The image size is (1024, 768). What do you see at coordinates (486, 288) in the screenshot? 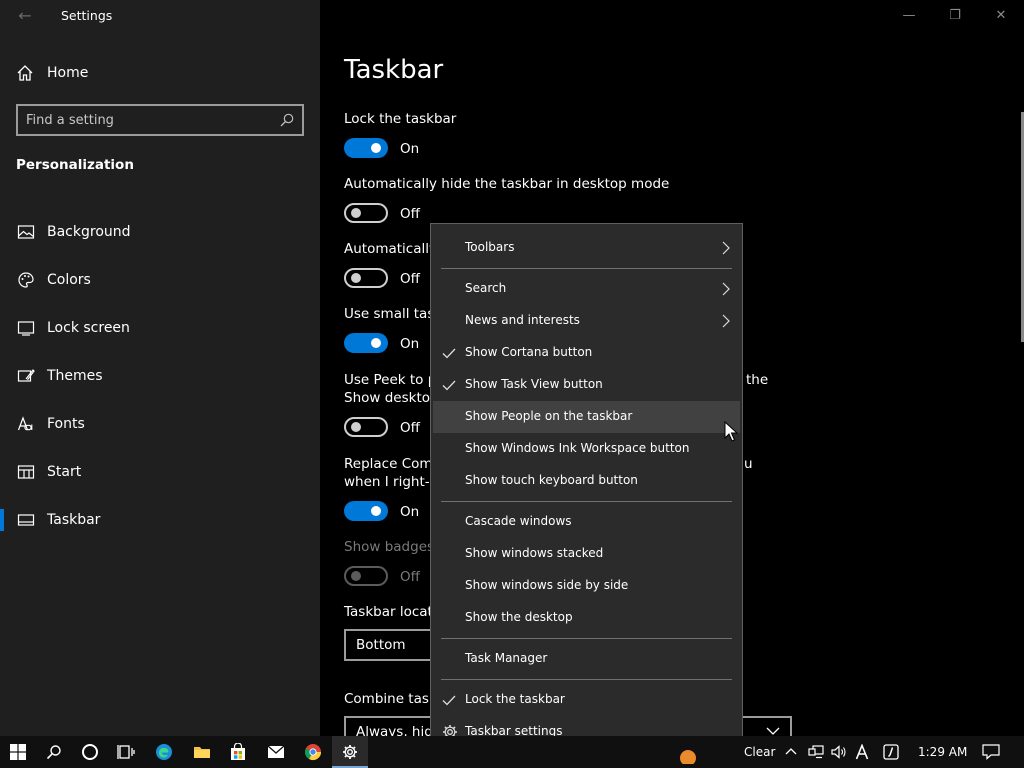
I see `menu-item-label: Search` at bounding box center [486, 288].